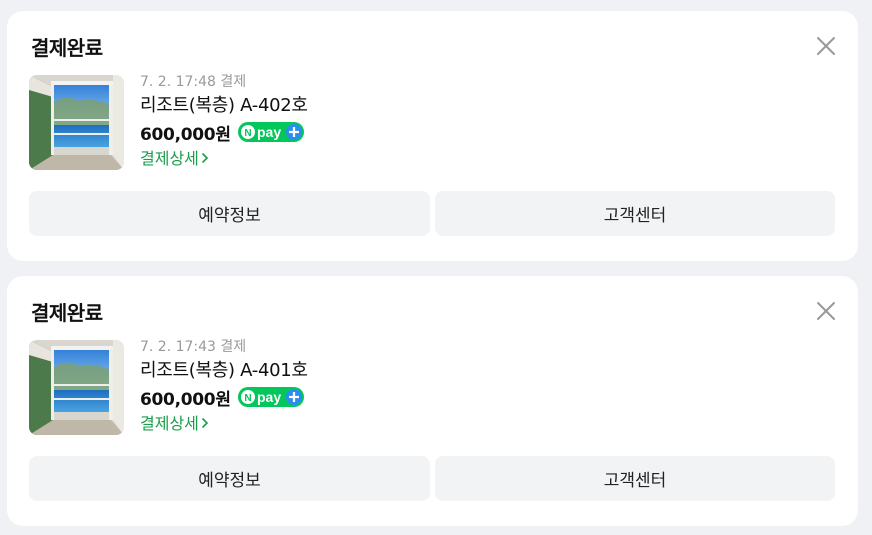 The height and width of the screenshot is (535, 872). I want to click on room-name: 리조트(복층) A-402호, so click(224, 105).